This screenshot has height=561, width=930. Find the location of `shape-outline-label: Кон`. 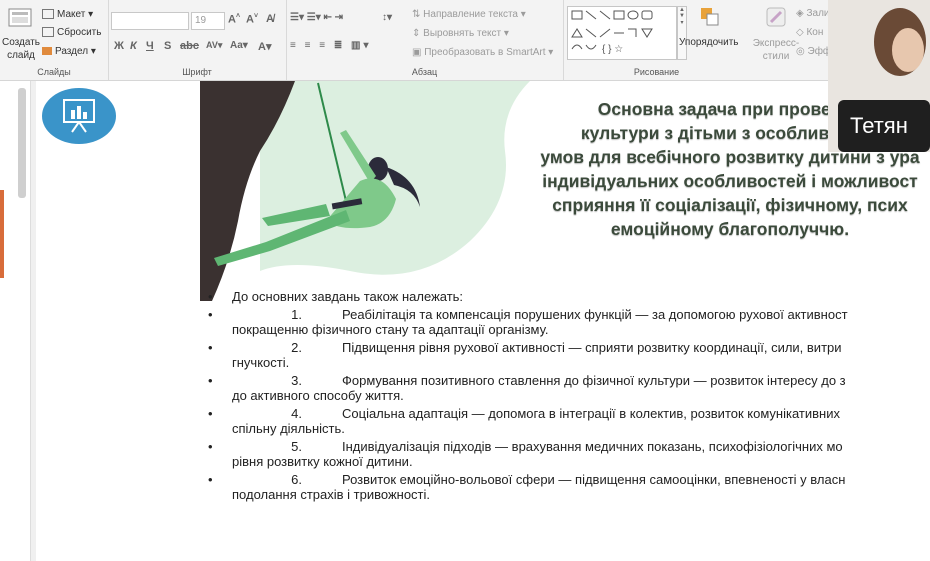

shape-outline-label: Кон is located at coordinates (815, 32).